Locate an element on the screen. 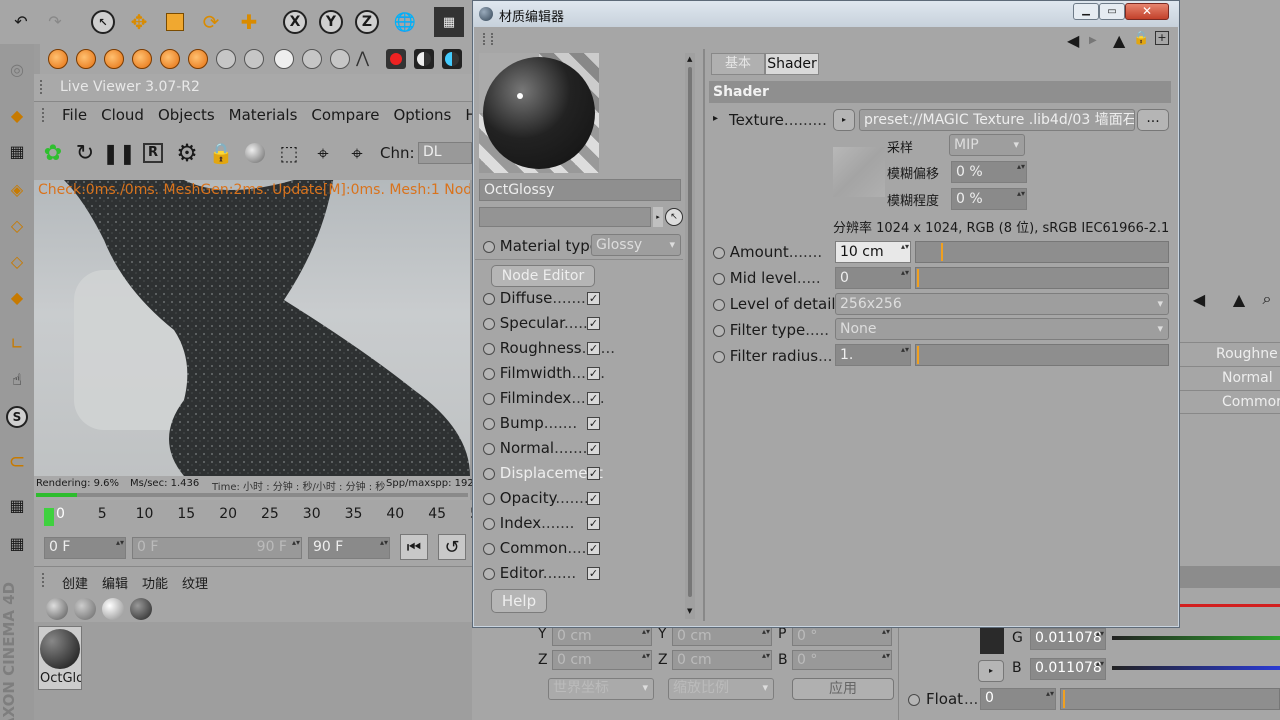 The image size is (1280, 720). restart-render-icon: ↻ is located at coordinates (85, 153).